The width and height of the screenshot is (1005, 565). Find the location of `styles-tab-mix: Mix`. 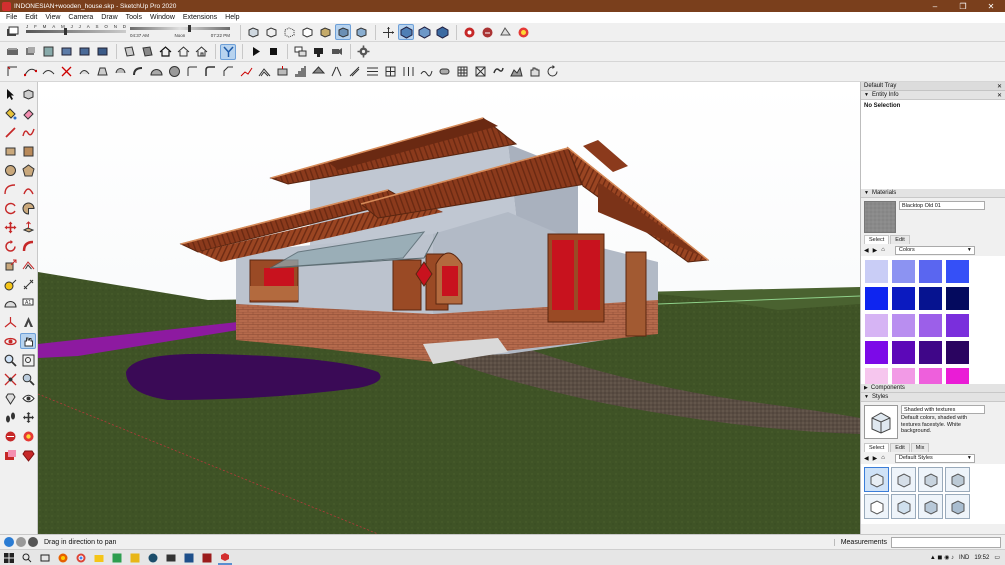

styles-tab-mix: Mix is located at coordinates (920, 447).